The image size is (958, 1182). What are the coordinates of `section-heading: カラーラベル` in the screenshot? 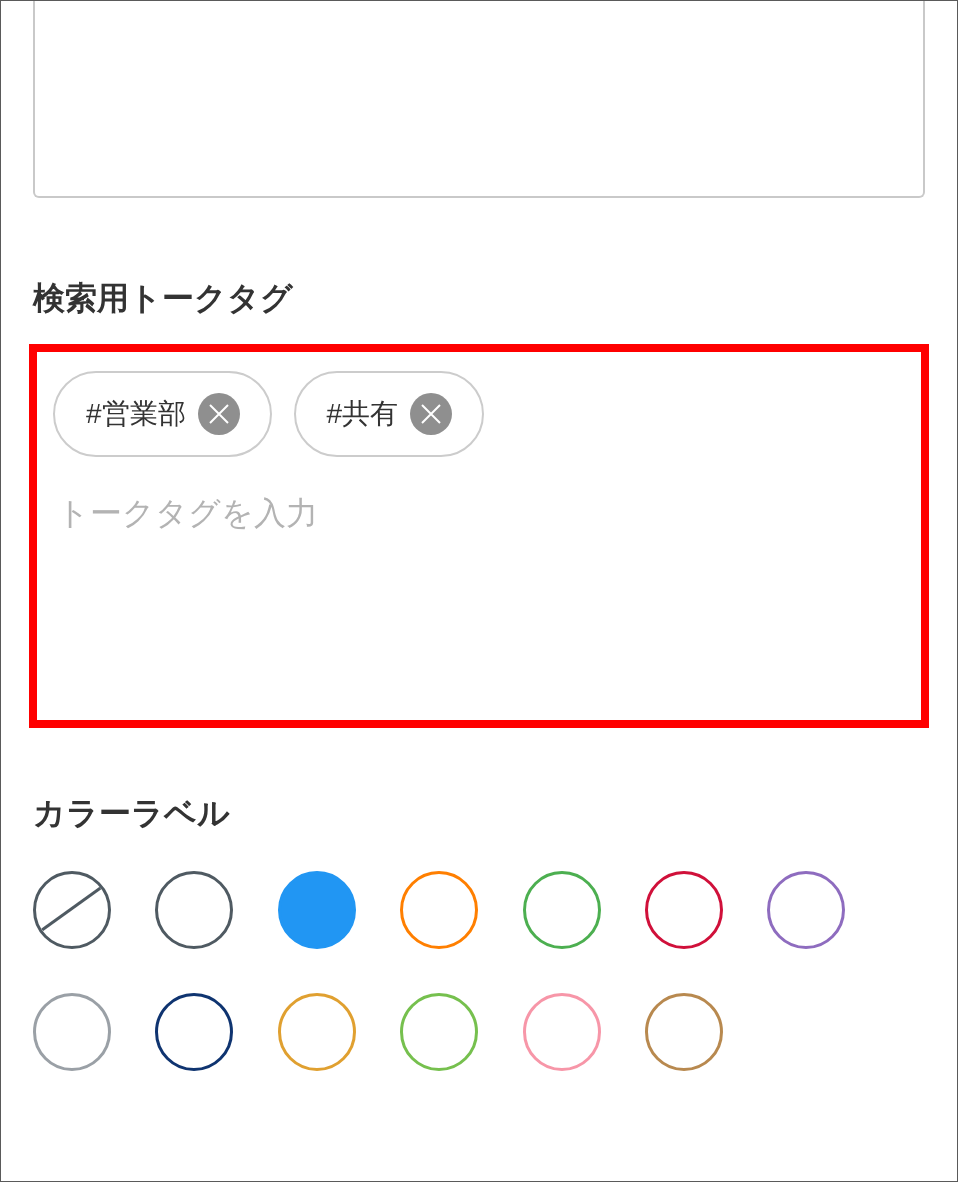 It's located at (131, 813).